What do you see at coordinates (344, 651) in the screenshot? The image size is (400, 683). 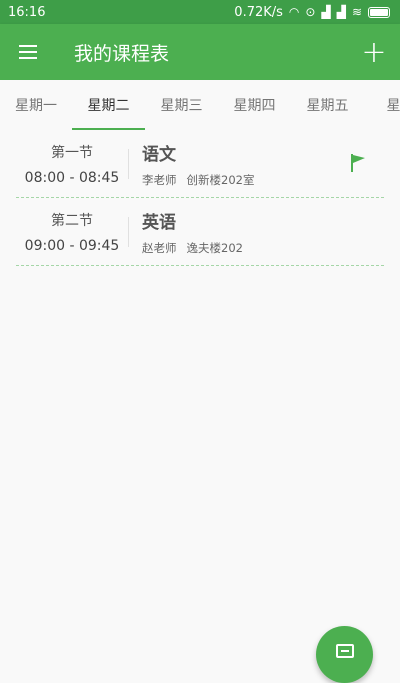 I see `note-icon` at bounding box center [344, 651].